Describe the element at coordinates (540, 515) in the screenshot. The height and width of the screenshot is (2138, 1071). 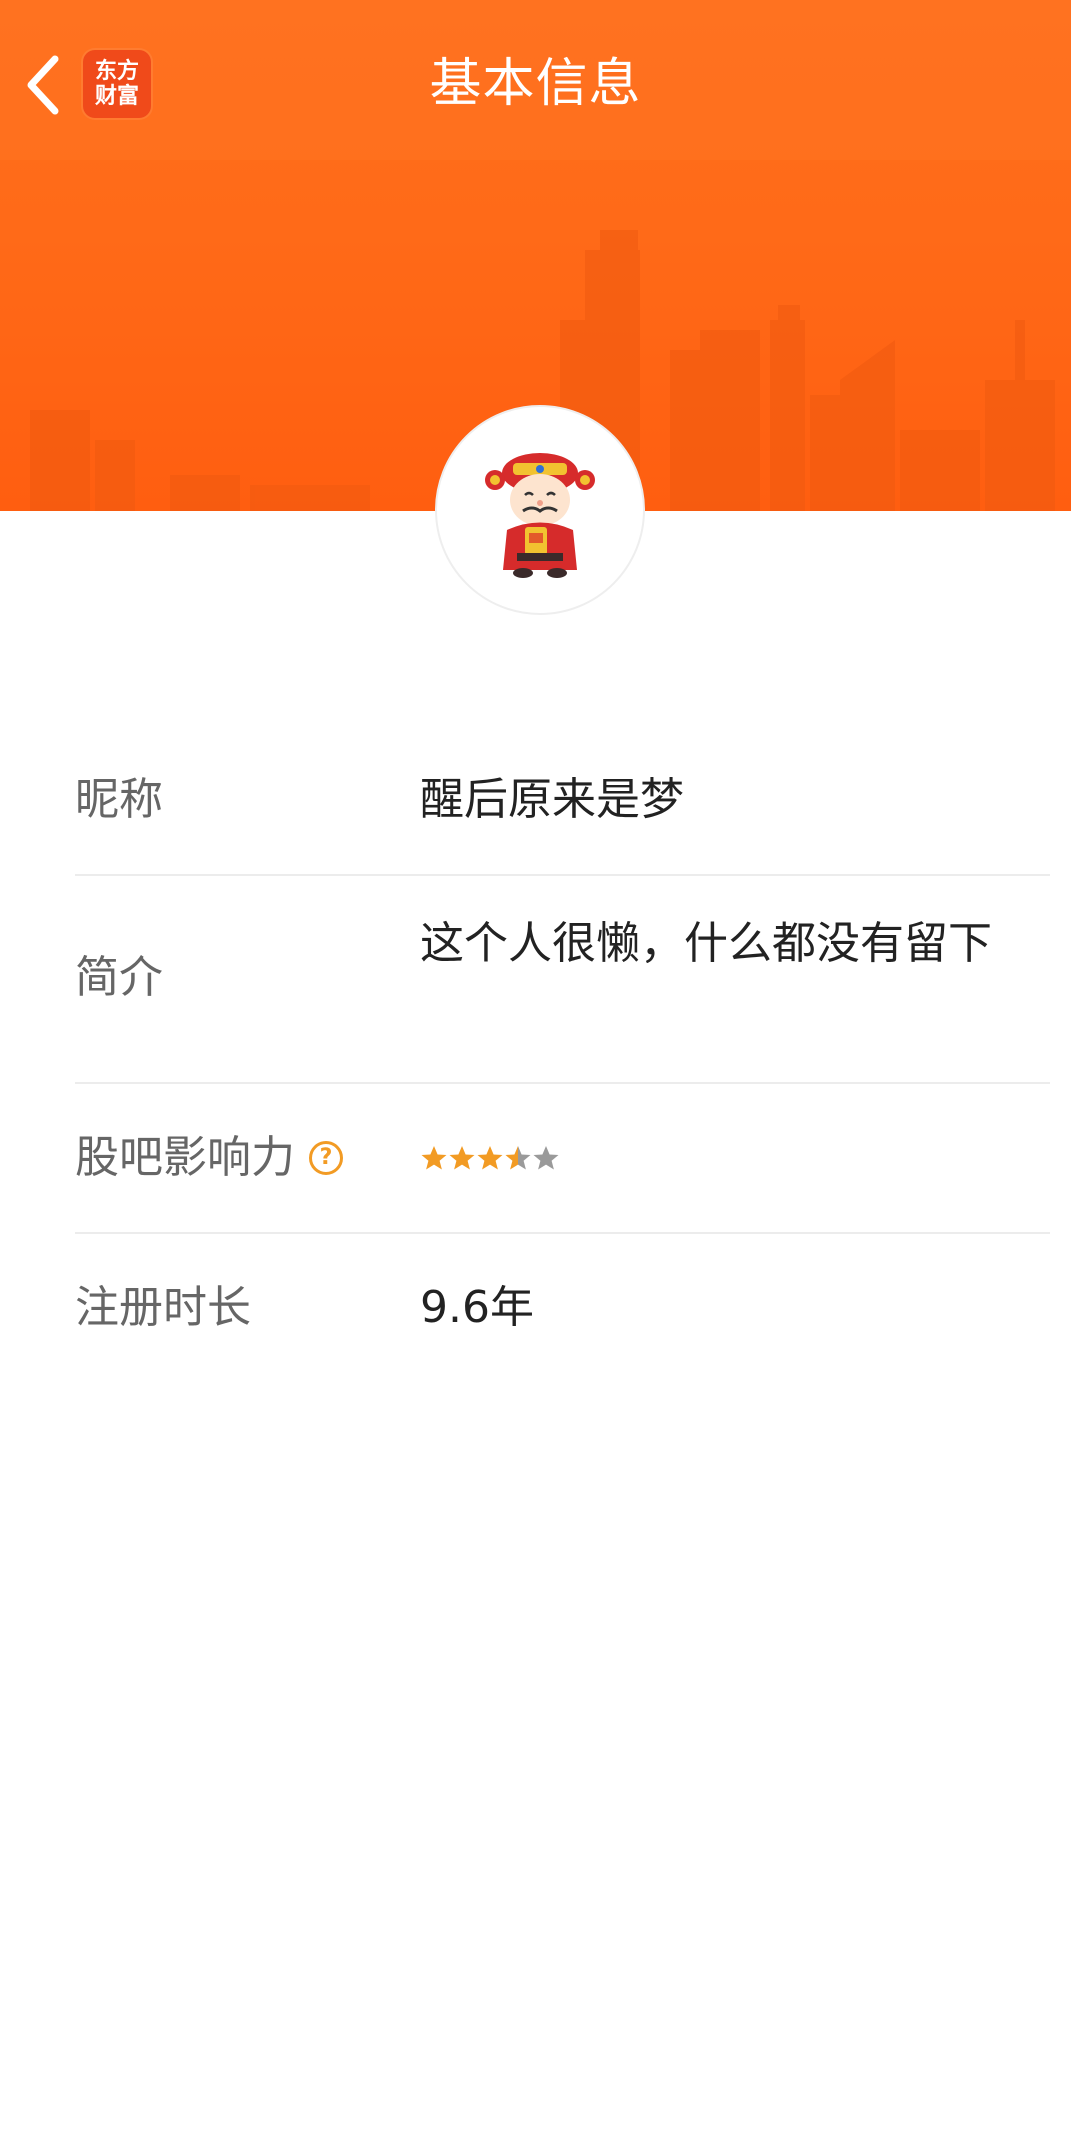
I see `caishen-avatar-icon` at that location.